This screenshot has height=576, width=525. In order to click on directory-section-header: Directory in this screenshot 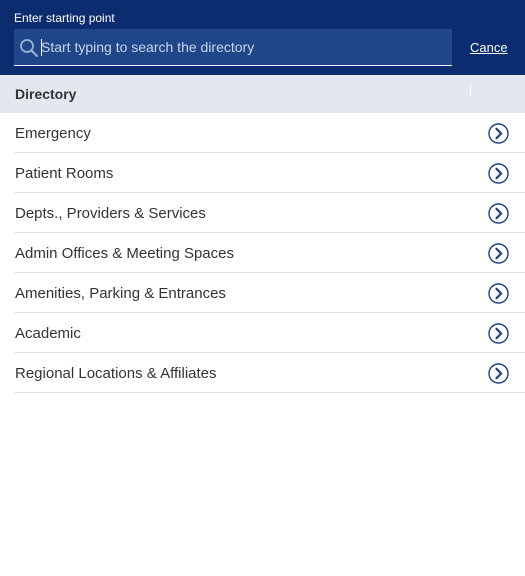, I will do `click(262, 94)`.